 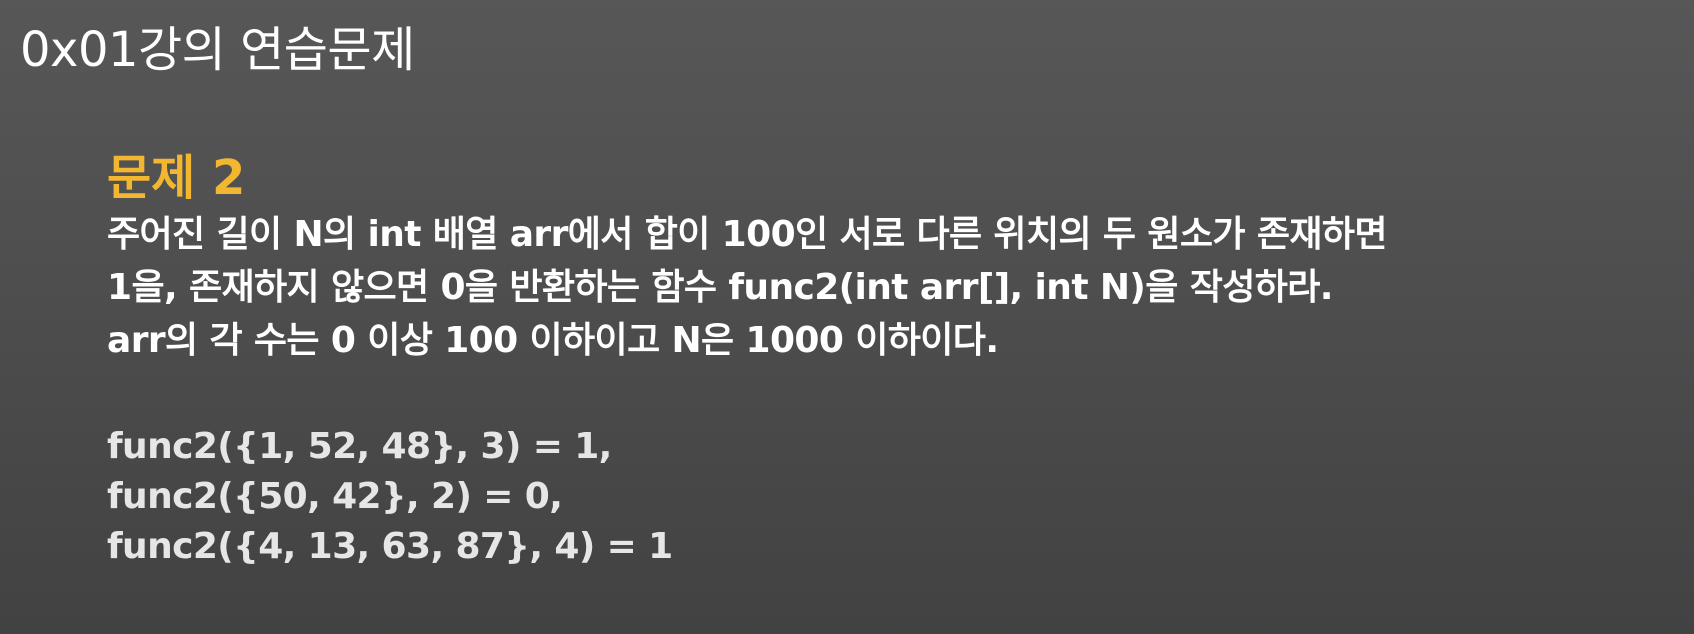 I want to click on example-line: func2({4, 13, 63, 87}, 4) = 1, so click(x=390, y=546).